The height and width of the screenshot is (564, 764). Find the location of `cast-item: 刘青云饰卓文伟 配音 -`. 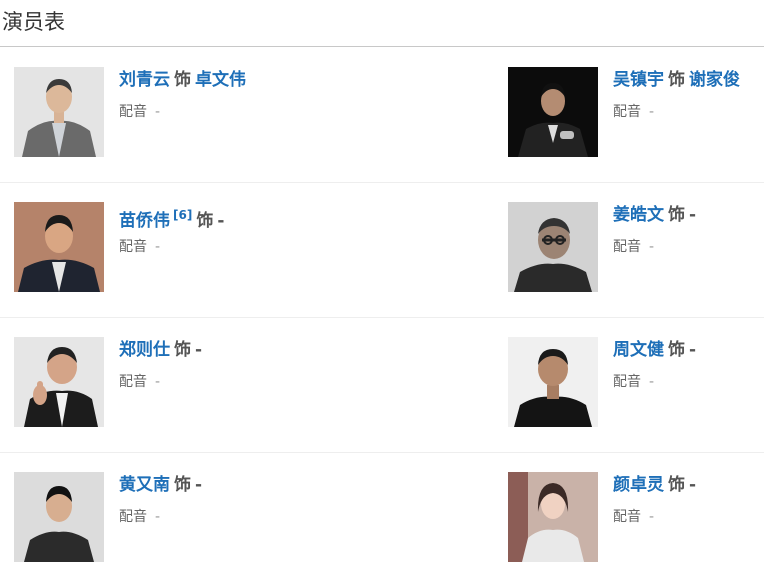

cast-item: 刘青云饰卓文伟 配音 - is located at coordinates (194, 113).